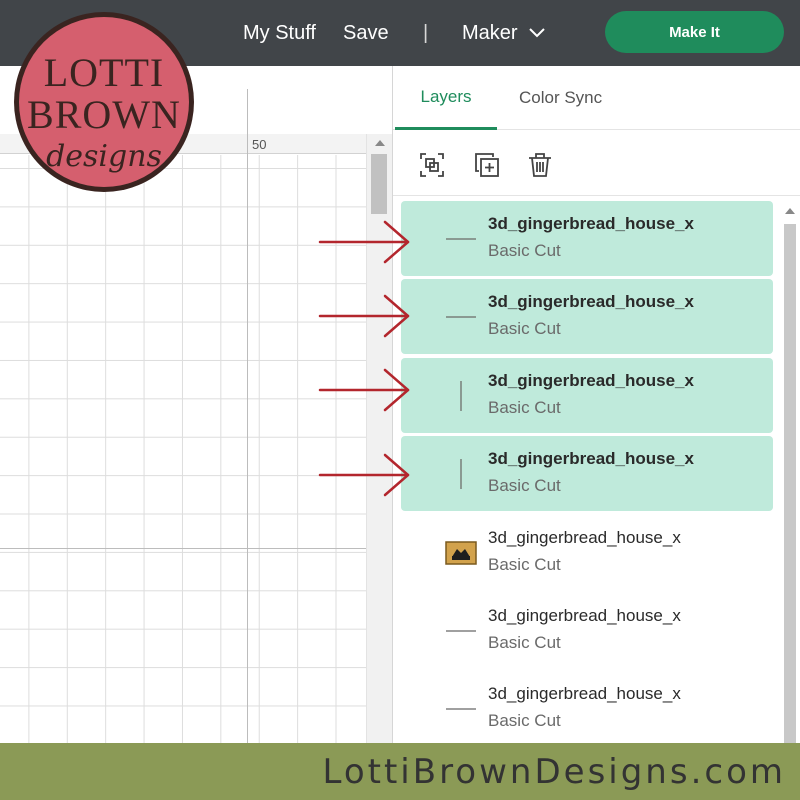 The height and width of the screenshot is (800, 800). I want to click on machine-label: Maker, so click(490, 32).